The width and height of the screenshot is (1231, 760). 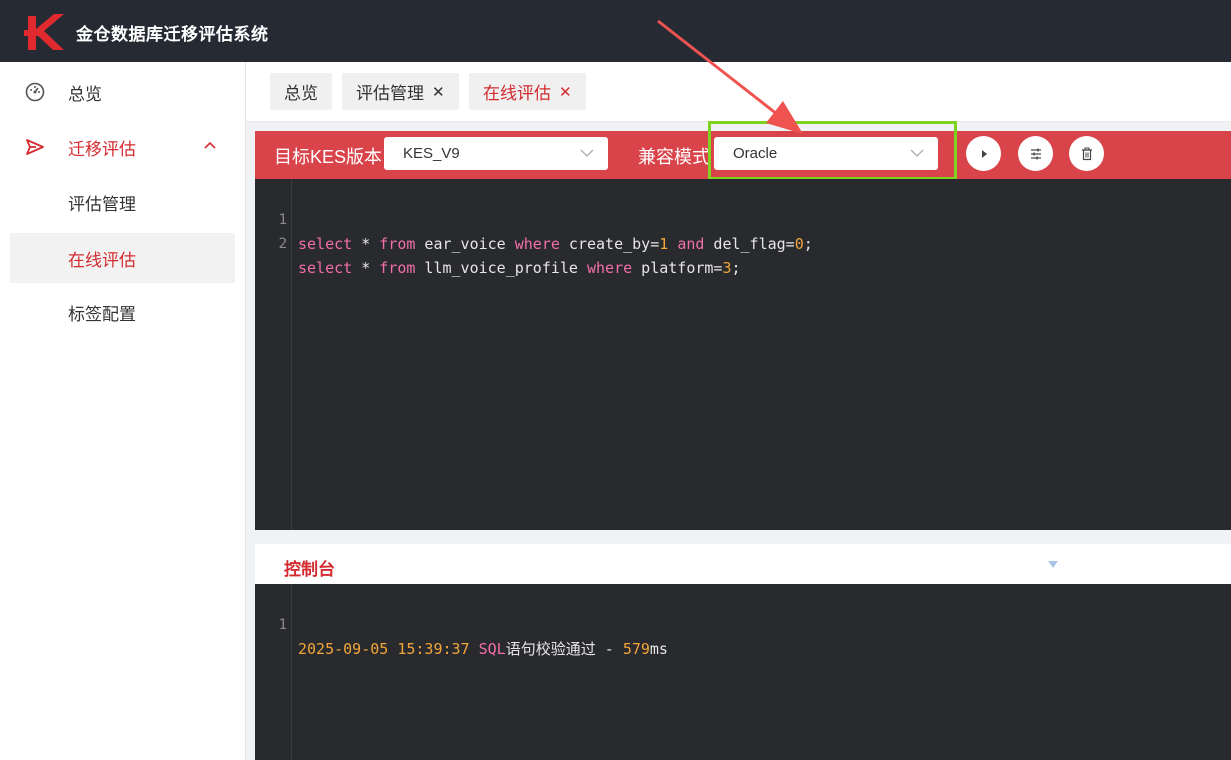 What do you see at coordinates (328, 157) in the screenshot?
I see `target-version-label: 目标KES版本` at bounding box center [328, 157].